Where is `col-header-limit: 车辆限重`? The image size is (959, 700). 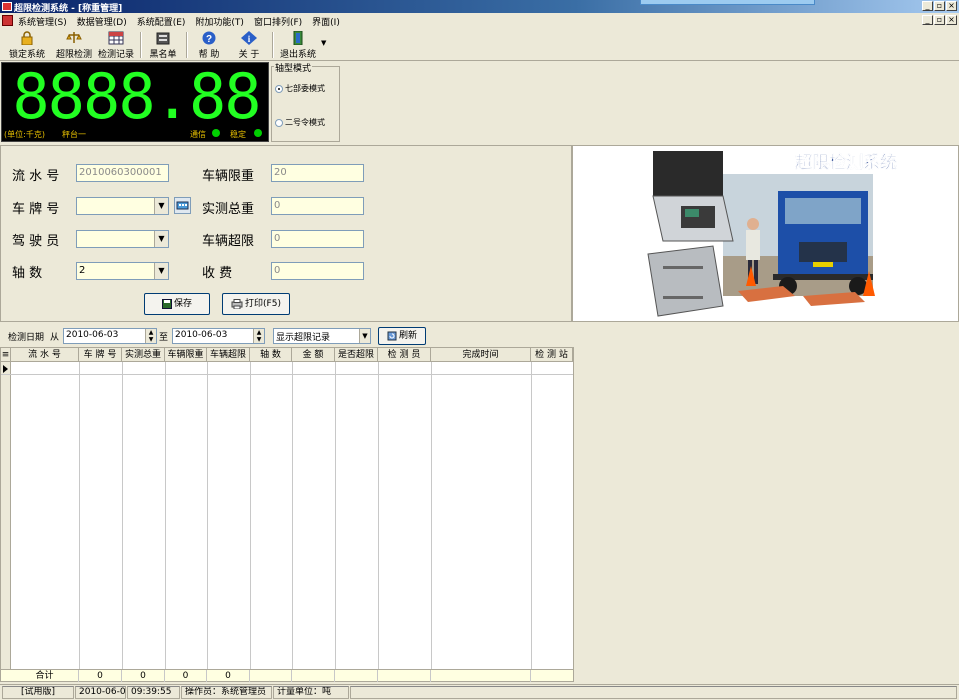
col-header-limit: 车辆限重 is located at coordinates (186, 355).